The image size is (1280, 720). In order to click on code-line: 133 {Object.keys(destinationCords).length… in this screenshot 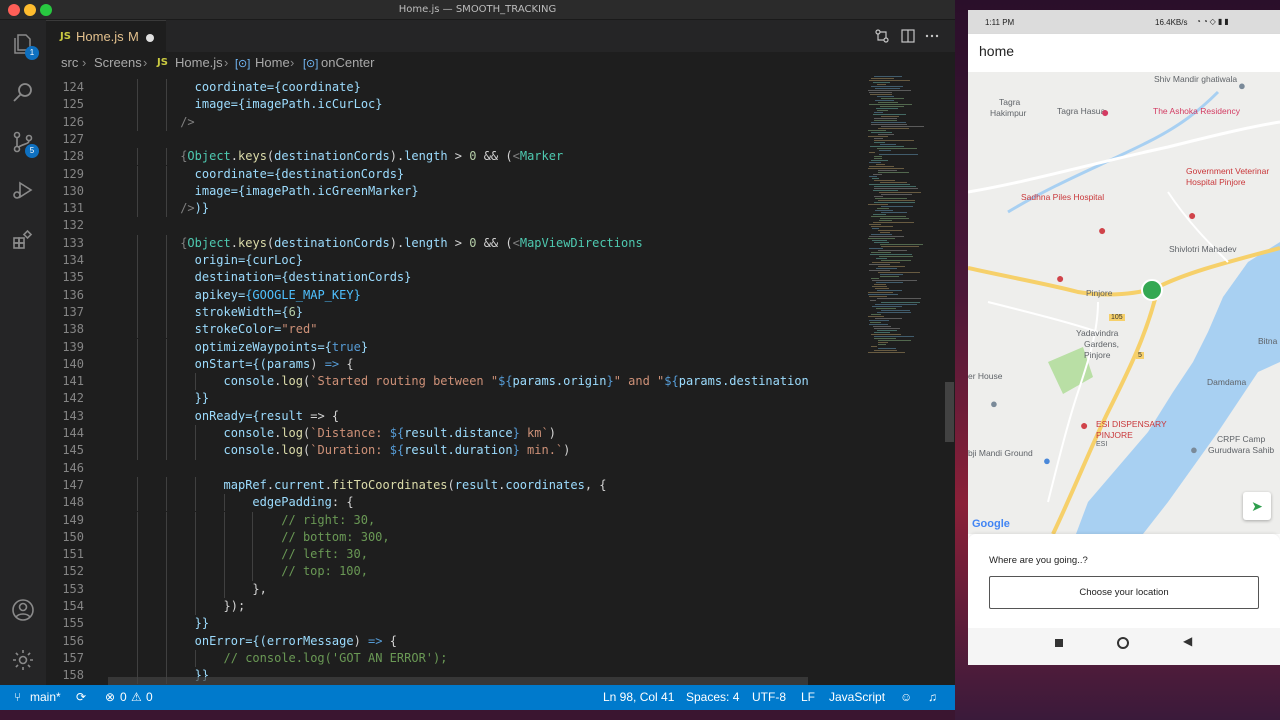, I will do `click(455, 243)`.